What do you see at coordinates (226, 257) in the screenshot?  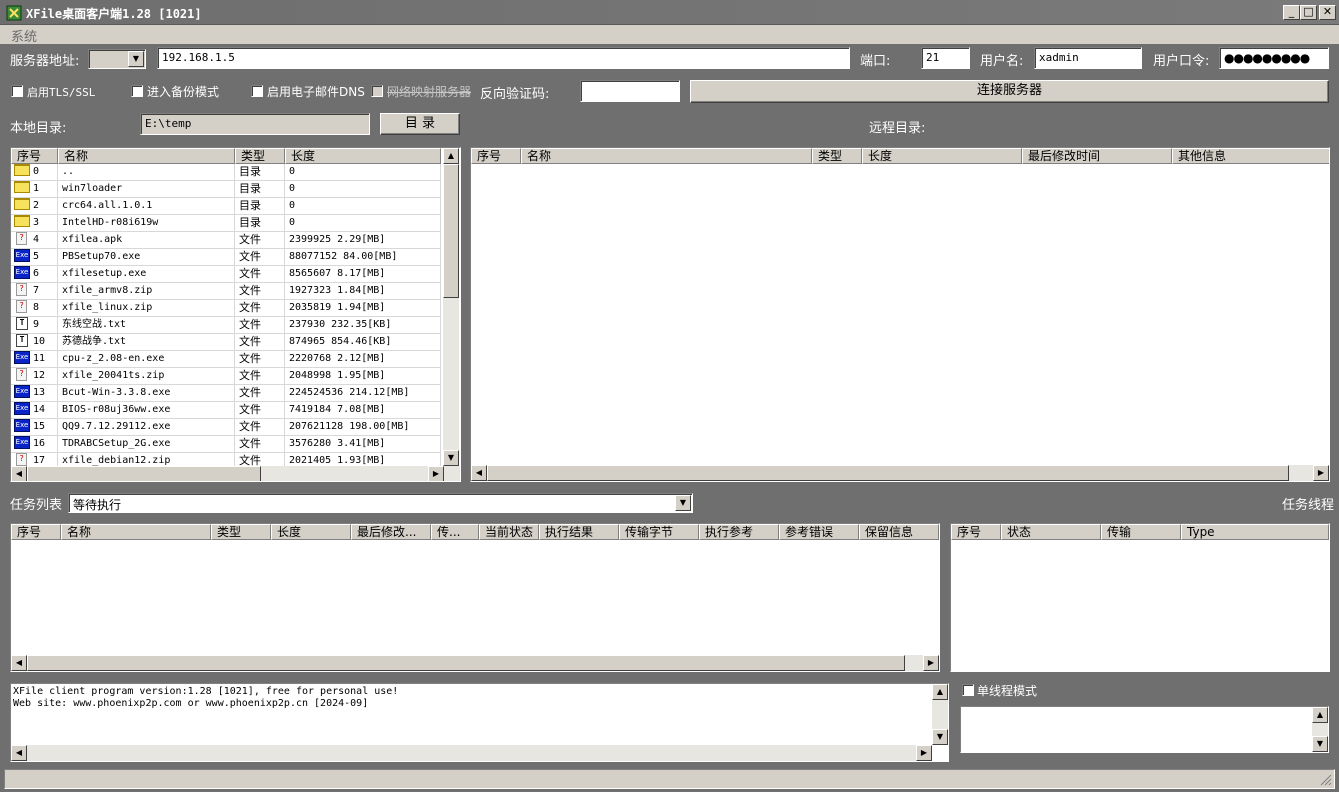 I see `table-row: Exe 5 PBSetup70.exe 文件 88077152 84.00[MB]` at bounding box center [226, 257].